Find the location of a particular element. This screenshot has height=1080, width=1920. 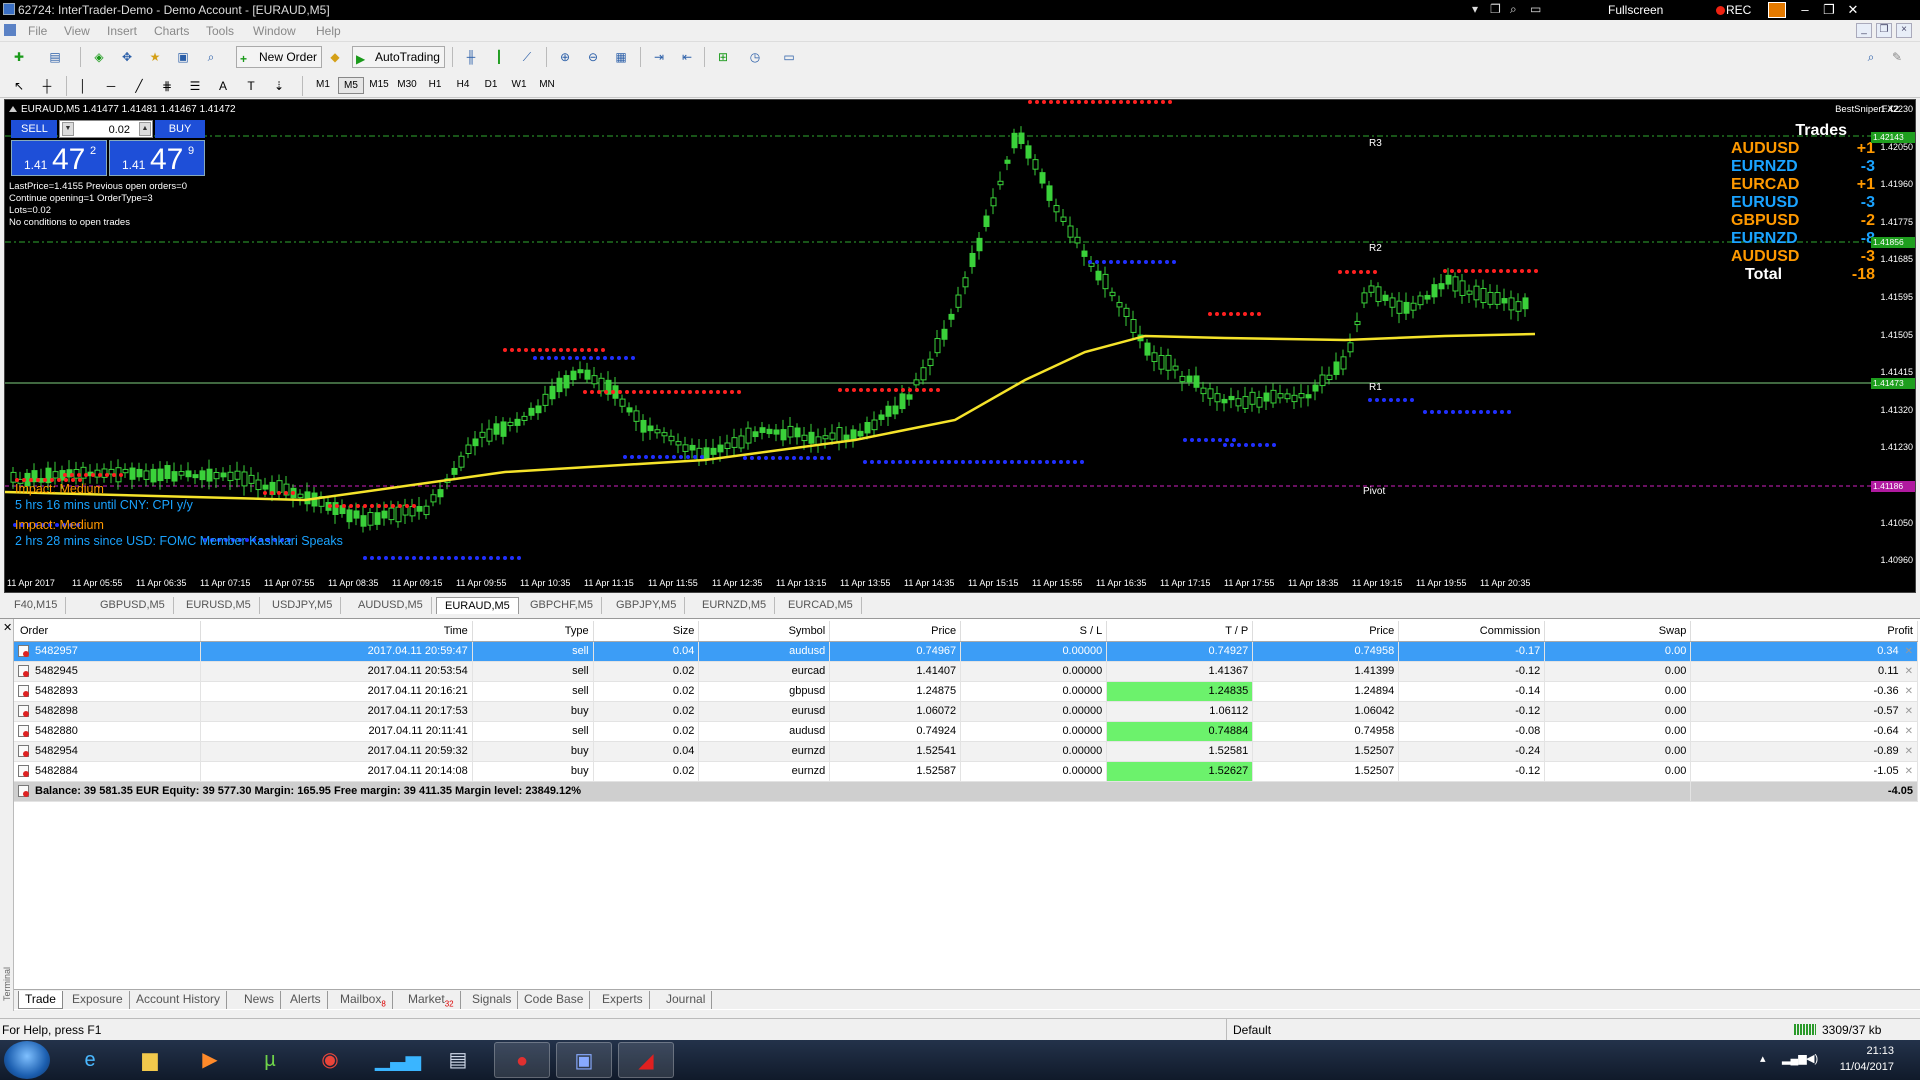

chart-tab: GBPCHF,M5 is located at coordinates (562, 605).